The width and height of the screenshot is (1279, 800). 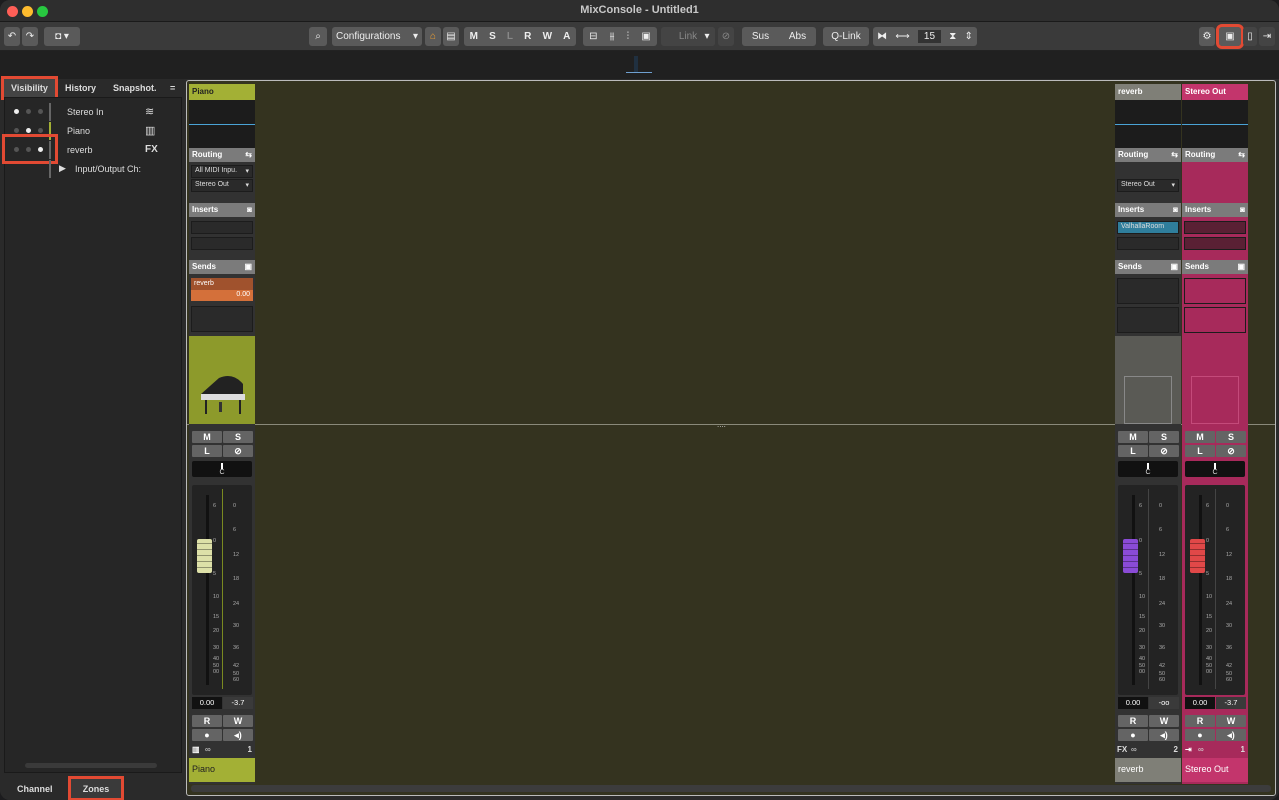 I want to click on tab-history: History, so click(x=80, y=88).